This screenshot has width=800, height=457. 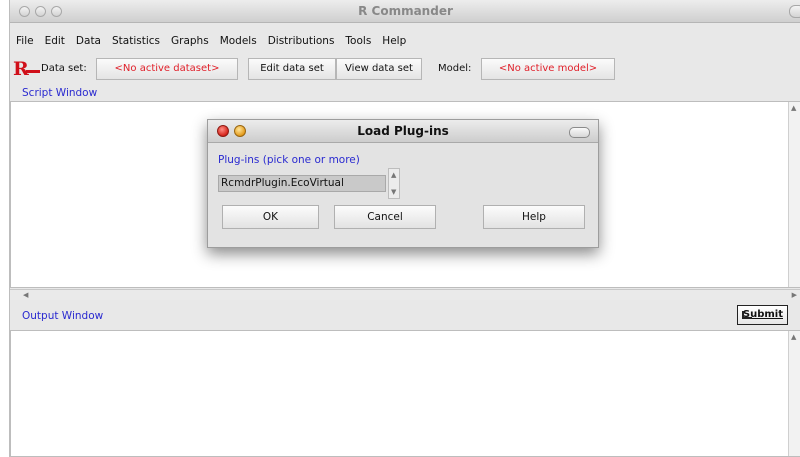 What do you see at coordinates (455, 68) in the screenshot?
I see `model-label: Model:` at bounding box center [455, 68].